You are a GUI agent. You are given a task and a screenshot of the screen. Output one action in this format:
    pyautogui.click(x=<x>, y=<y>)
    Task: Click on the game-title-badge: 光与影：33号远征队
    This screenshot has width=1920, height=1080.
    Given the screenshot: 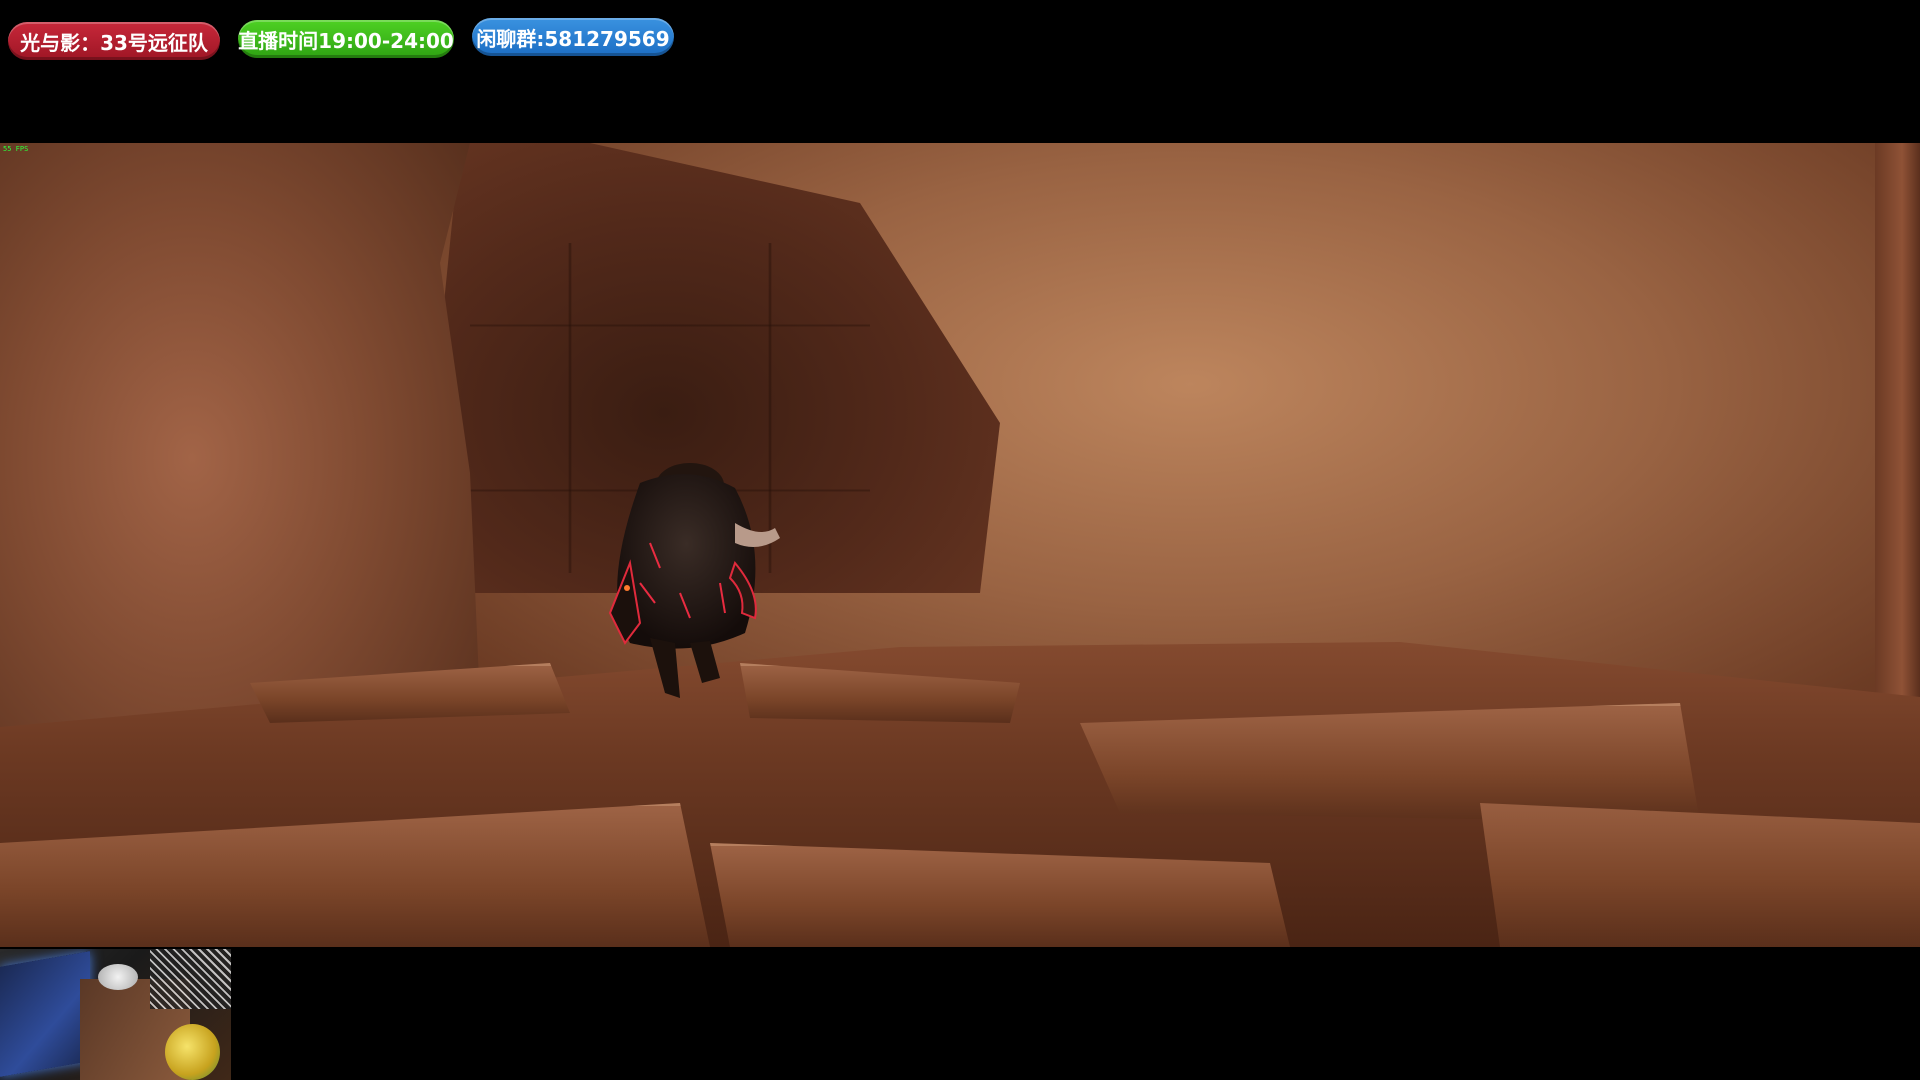 What is the action you would take?
    pyautogui.click(x=114, y=41)
    